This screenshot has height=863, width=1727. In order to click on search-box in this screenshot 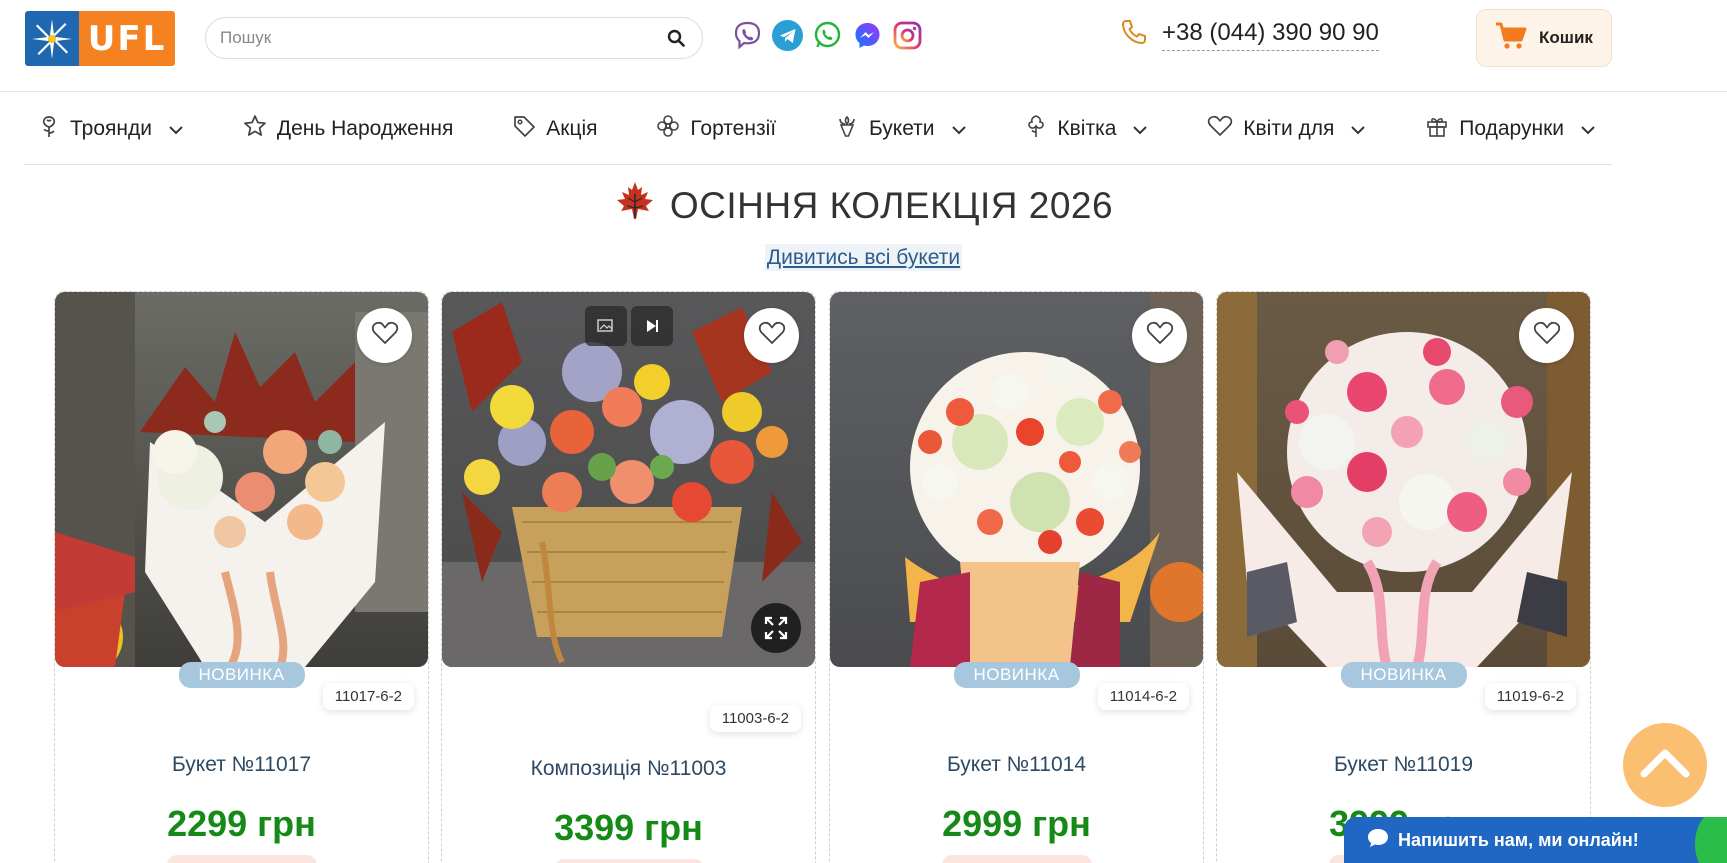, I will do `click(454, 38)`.